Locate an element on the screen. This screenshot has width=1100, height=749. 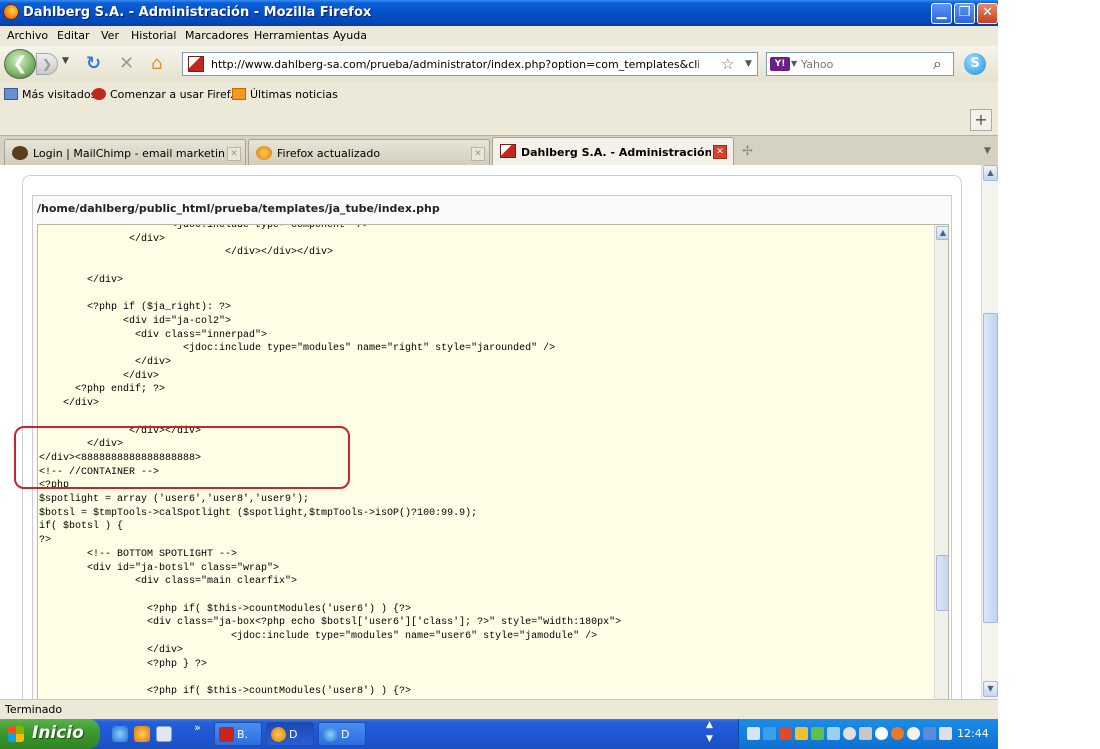
red-annotation-box is located at coordinates (182, 457).